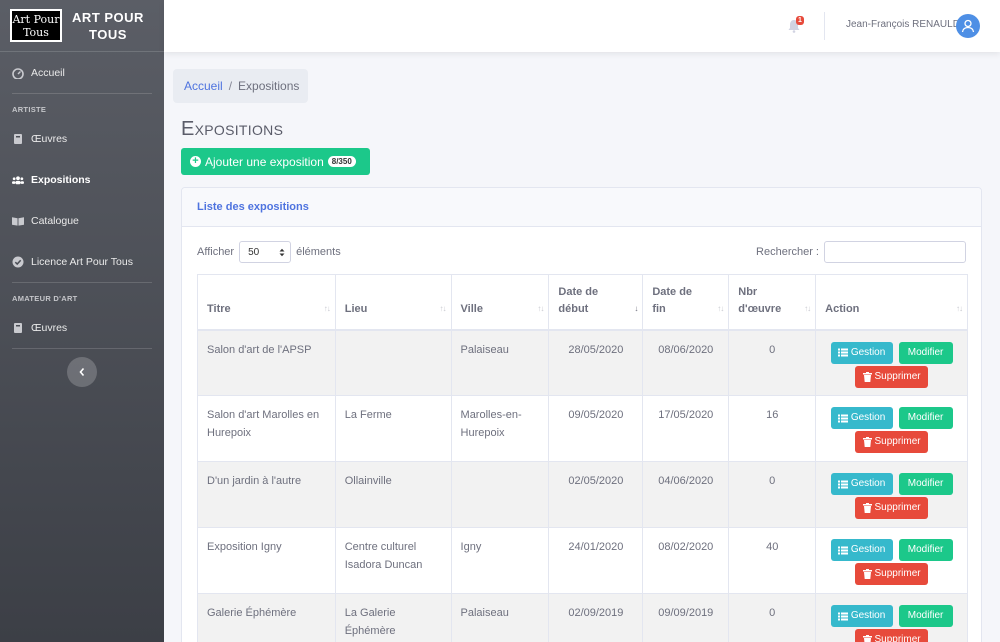  What do you see at coordinates (760, 300) in the screenshot?
I see `column-header-label: Nbr d'œuvre` at bounding box center [760, 300].